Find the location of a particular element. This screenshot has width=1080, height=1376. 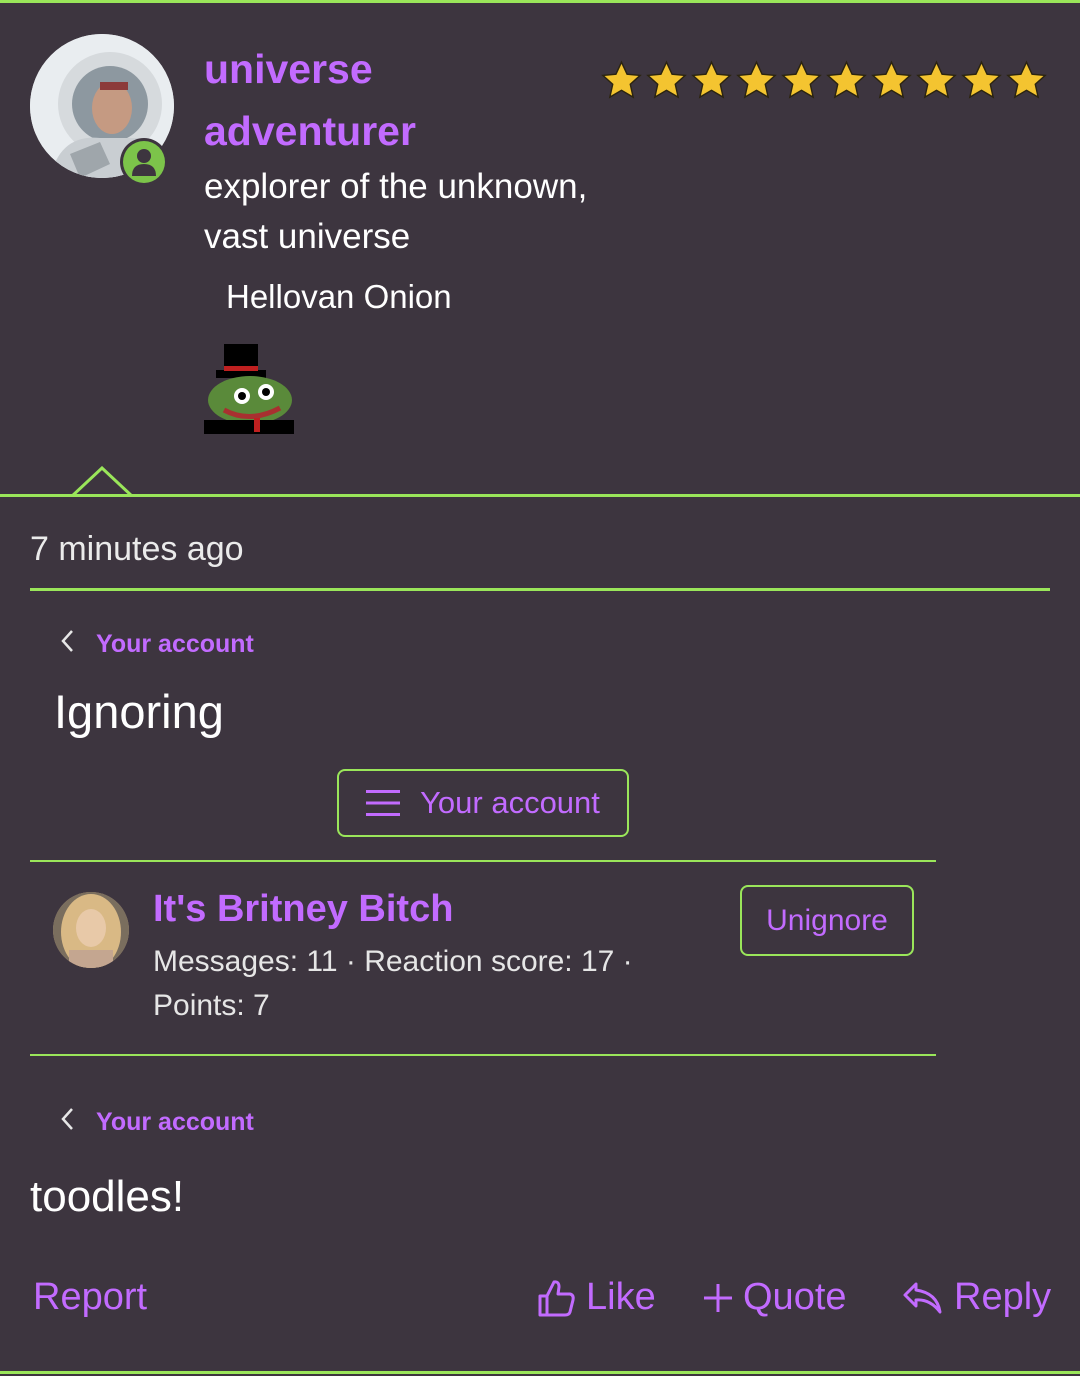

menu-icon is located at coordinates (383, 803).